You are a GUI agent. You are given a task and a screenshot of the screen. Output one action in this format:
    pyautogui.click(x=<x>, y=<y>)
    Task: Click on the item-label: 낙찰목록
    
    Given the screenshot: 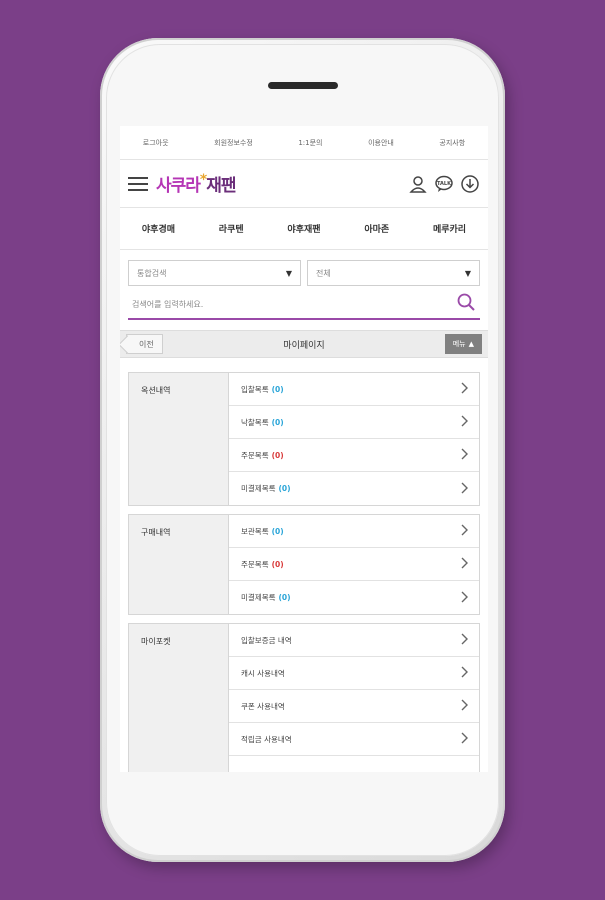 What is the action you would take?
    pyautogui.click(x=255, y=422)
    